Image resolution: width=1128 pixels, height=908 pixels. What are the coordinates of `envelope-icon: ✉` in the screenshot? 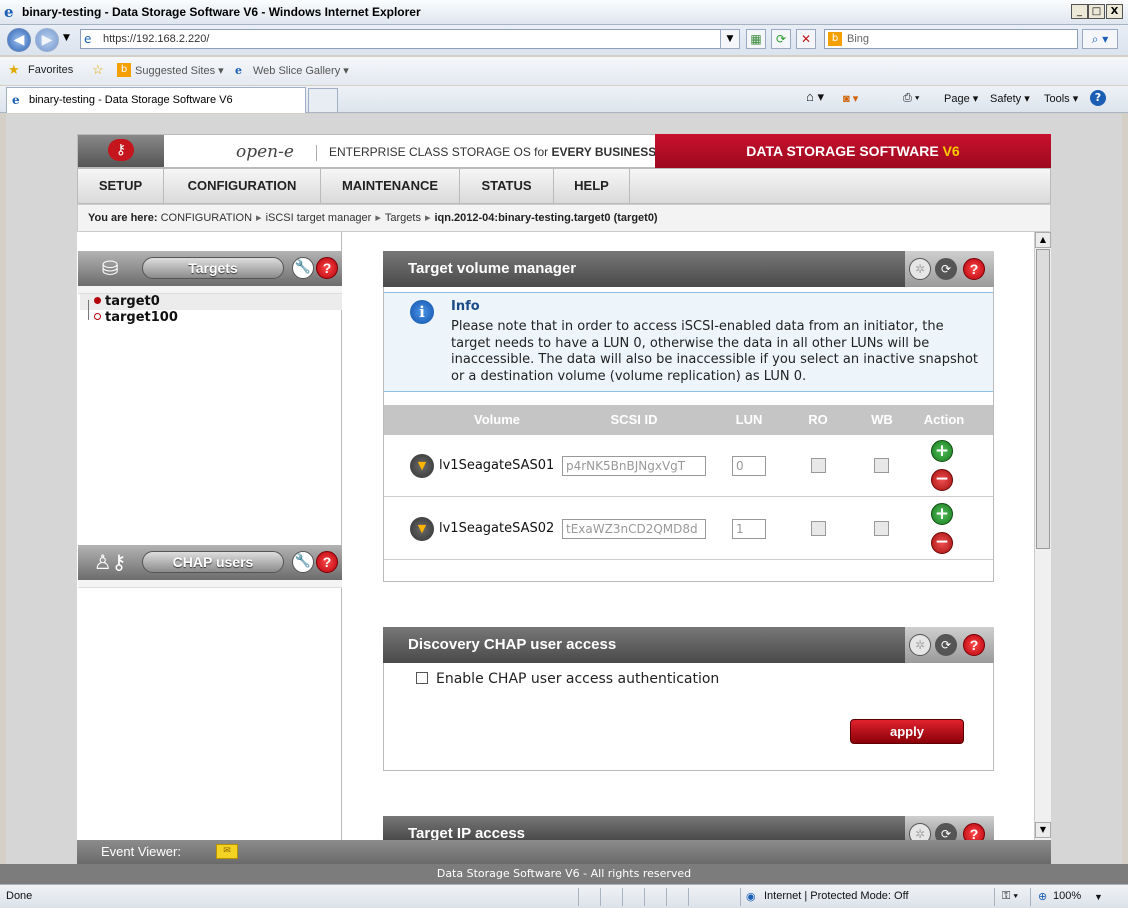 It's located at (227, 851).